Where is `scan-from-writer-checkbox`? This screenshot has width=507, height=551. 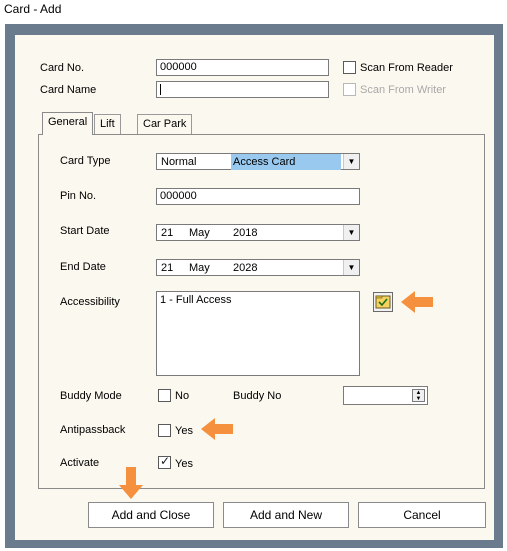
scan-from-writer-checkbox is located at coordinates (349, 89).